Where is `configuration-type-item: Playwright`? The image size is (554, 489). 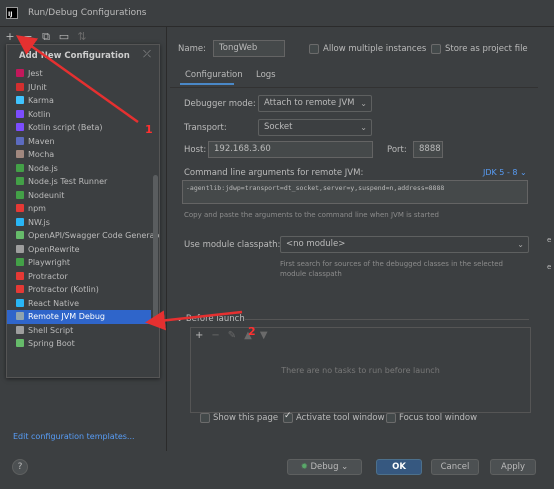 configuration-type-item: Playwright is located at coordinates (79, 263).